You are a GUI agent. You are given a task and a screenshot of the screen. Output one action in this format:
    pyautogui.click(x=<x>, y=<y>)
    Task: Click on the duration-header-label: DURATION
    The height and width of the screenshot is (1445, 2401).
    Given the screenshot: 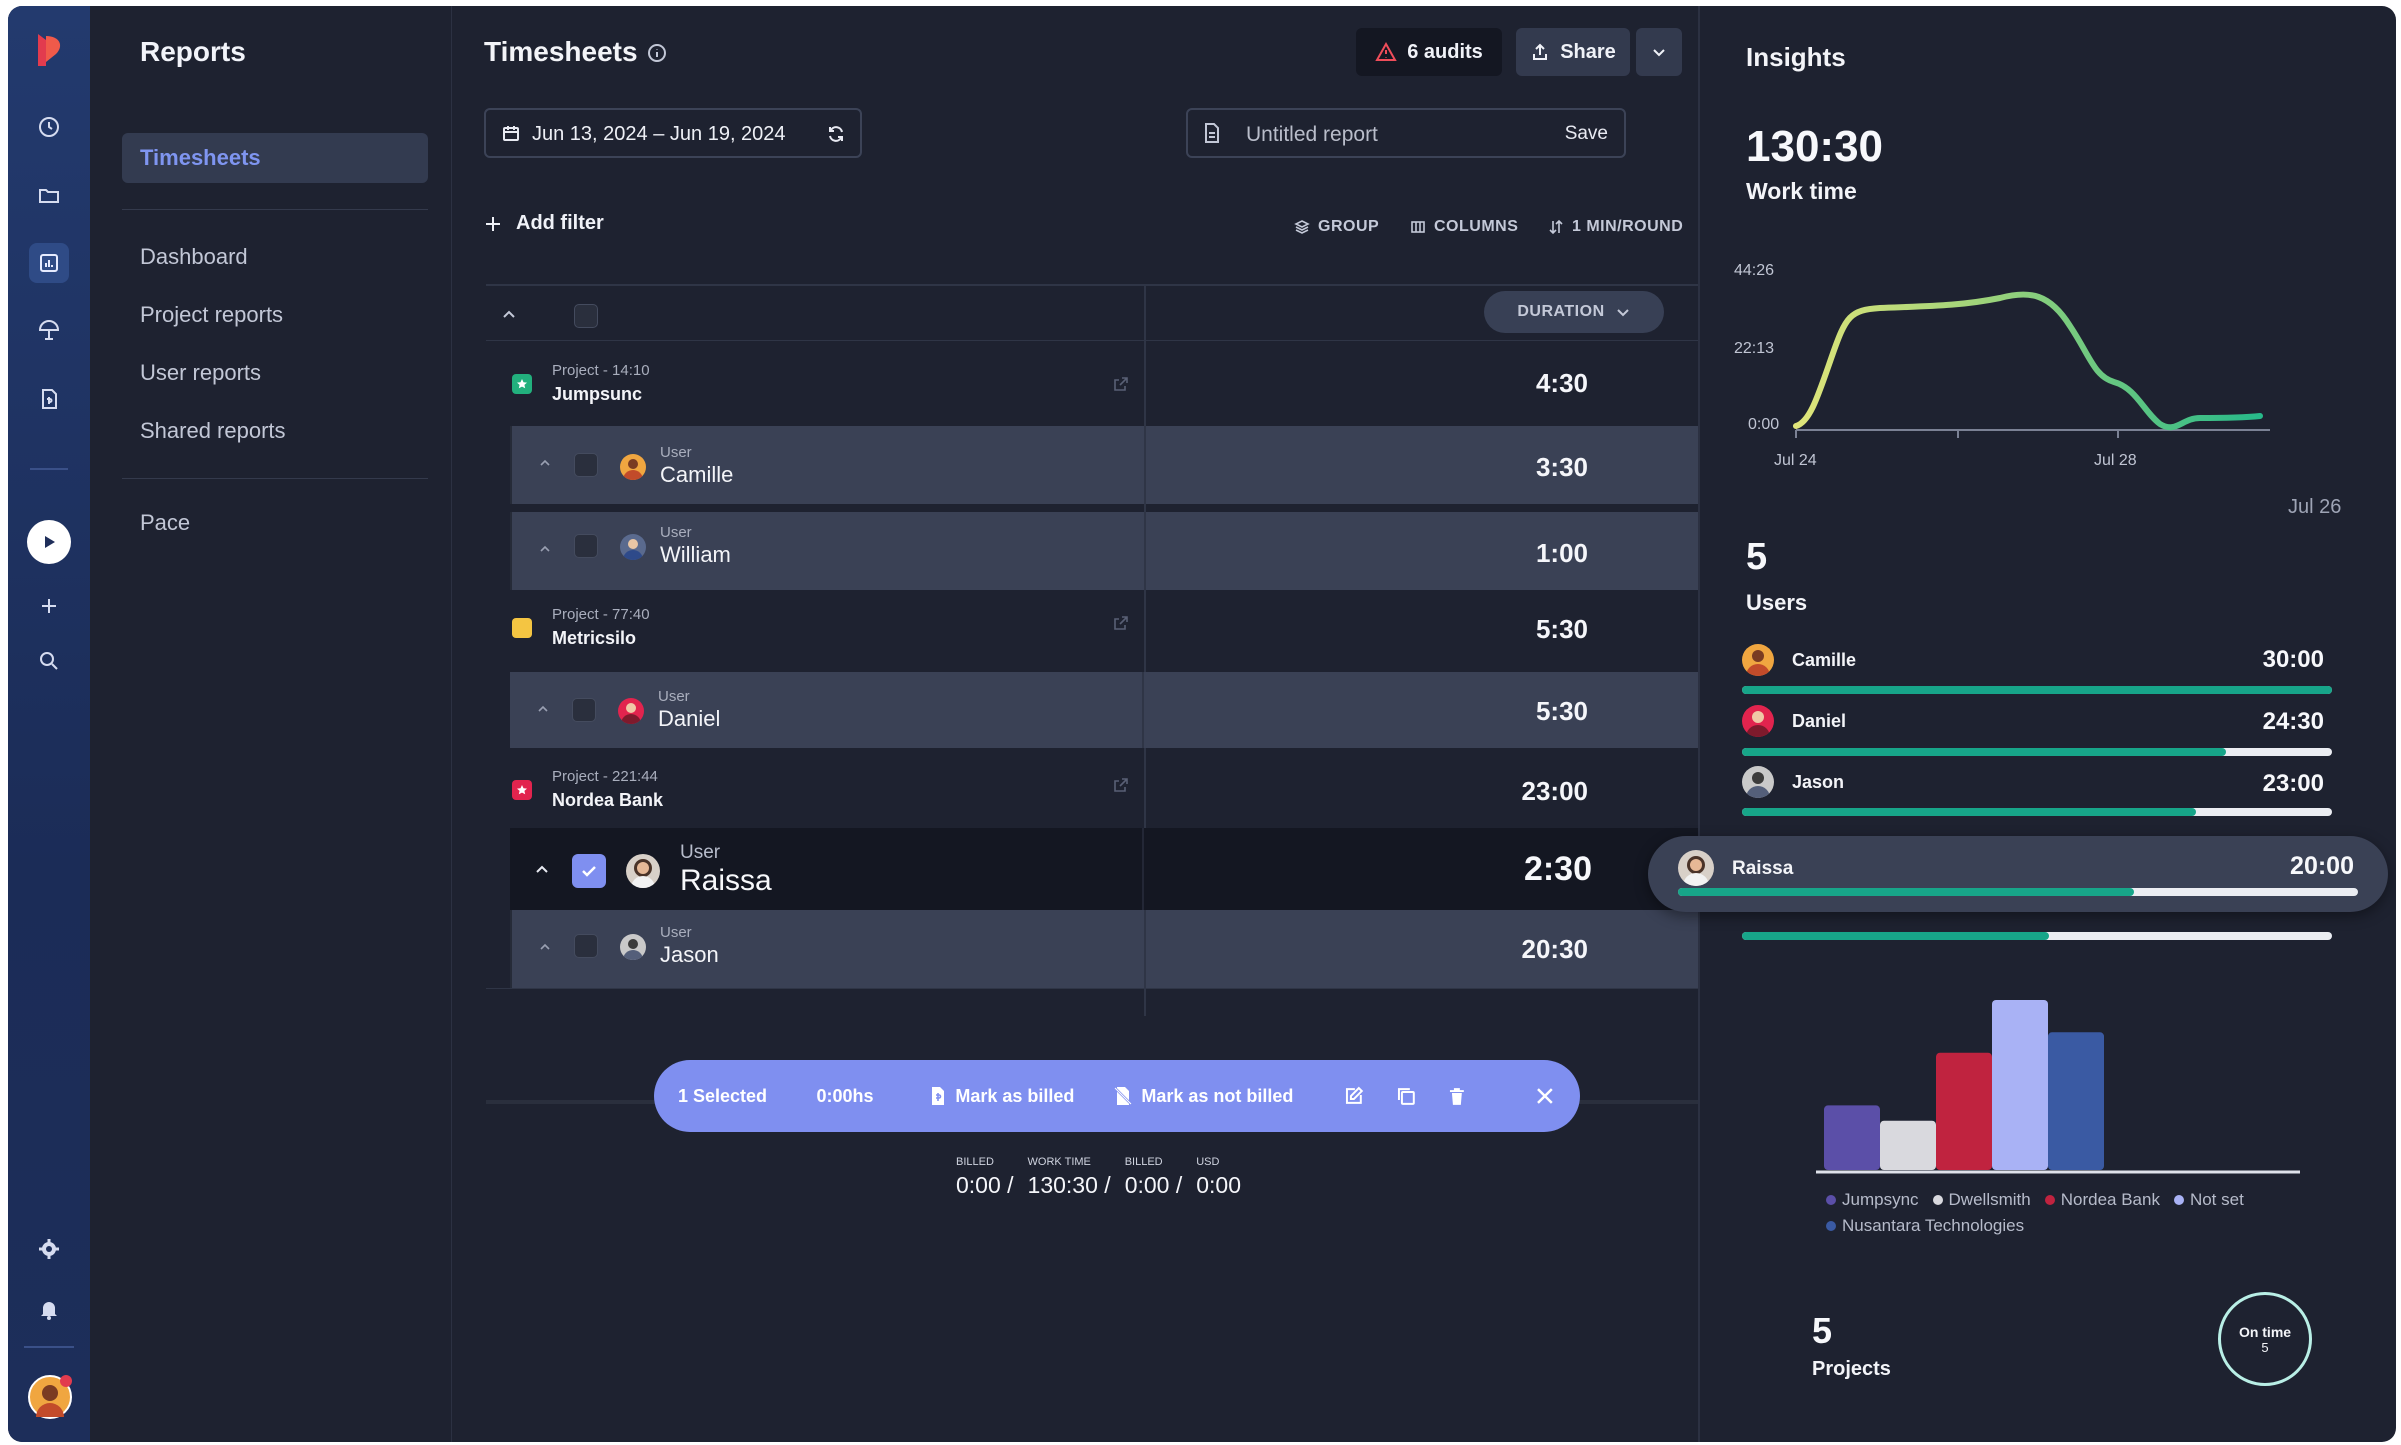 What is the action you would take?
    pyautogui.click(x=1561, y=311)
    